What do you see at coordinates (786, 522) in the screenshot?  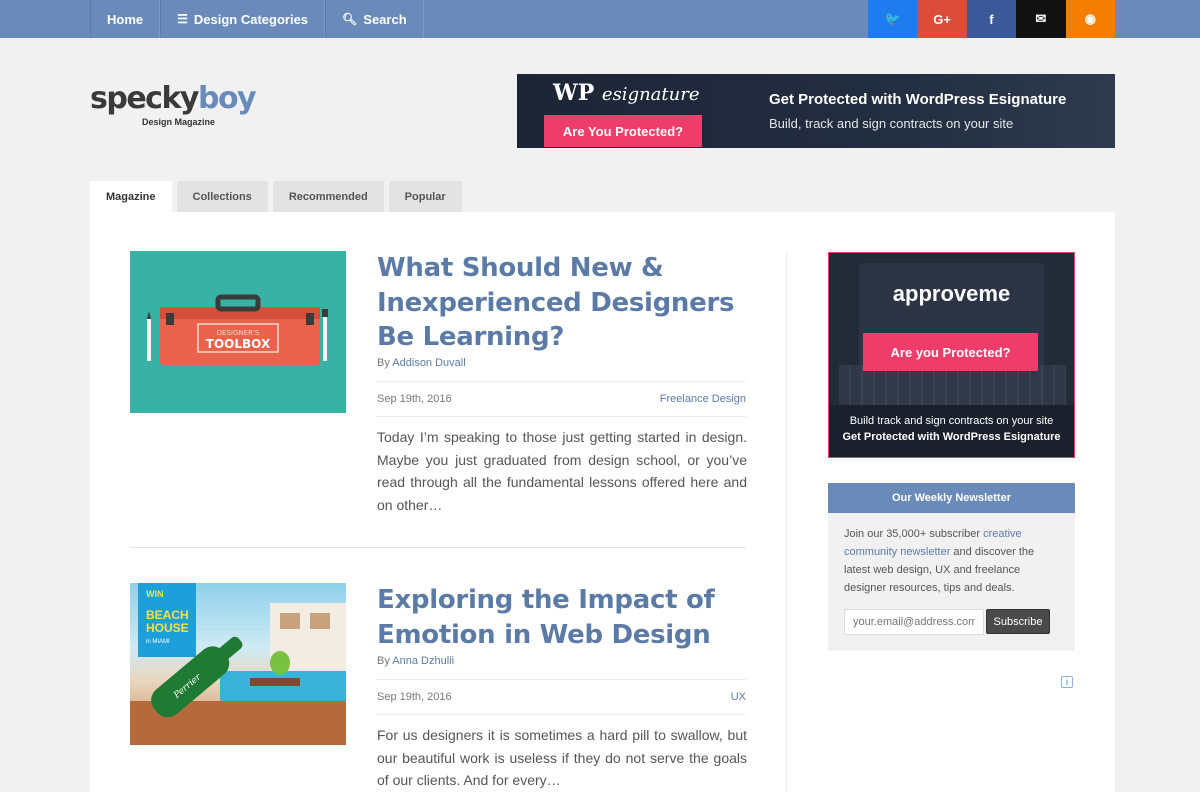 I see `column-divider` at bounding box center [786, 522].